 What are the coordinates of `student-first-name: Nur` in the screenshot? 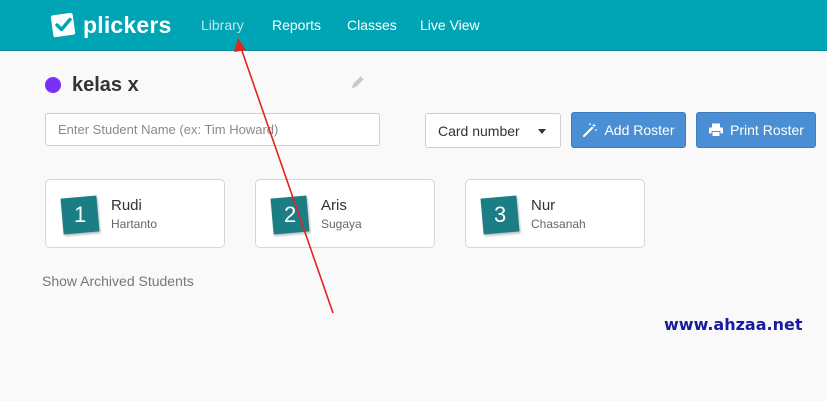 It's located at (543, 205).